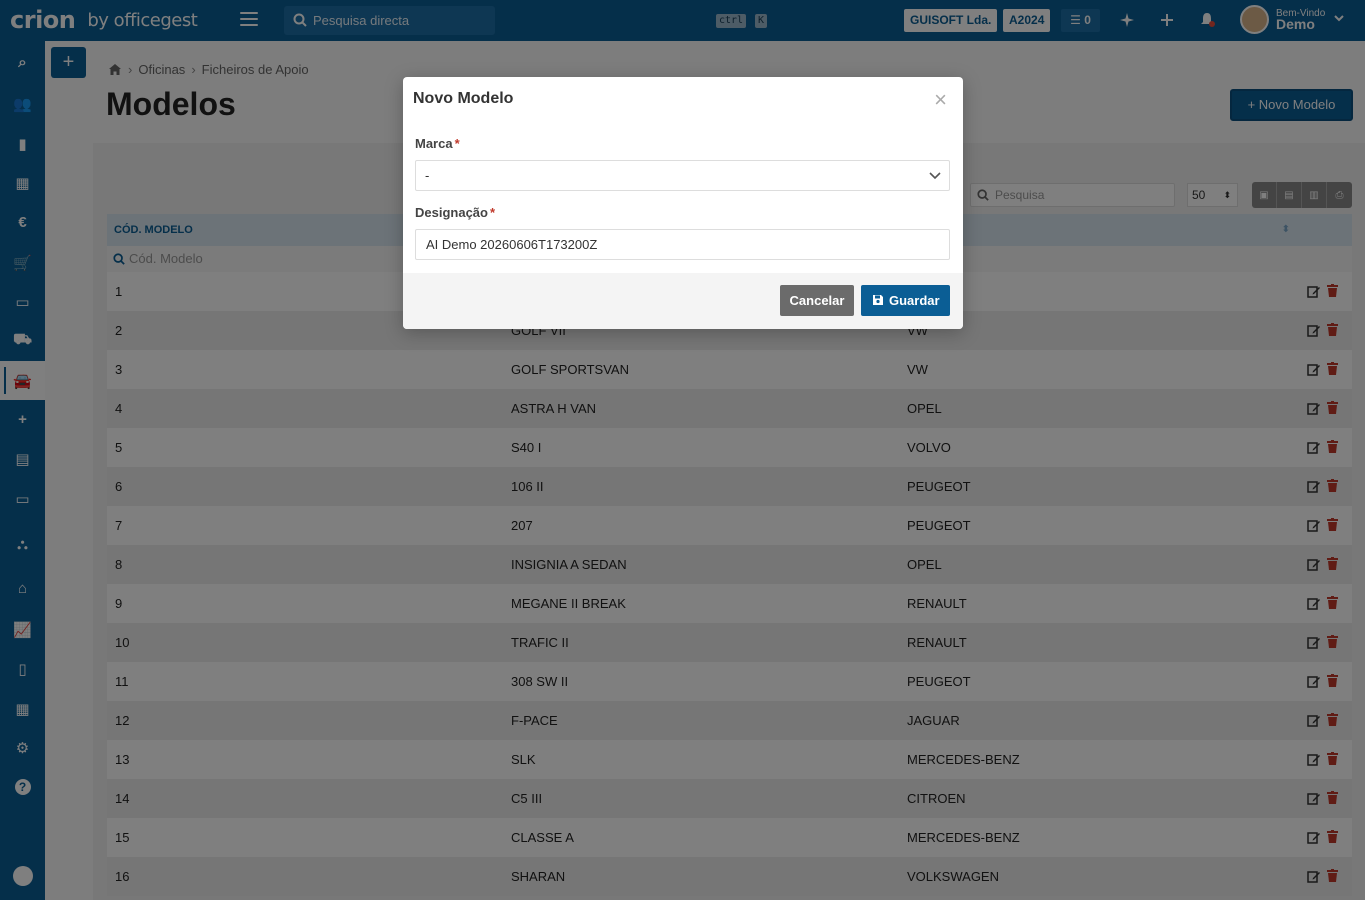 The image size is (1365, 900). What do you see at coordinates (940, 100) in the screenshot?
I see `close-icon: ×` at bounding box center [940, 100].